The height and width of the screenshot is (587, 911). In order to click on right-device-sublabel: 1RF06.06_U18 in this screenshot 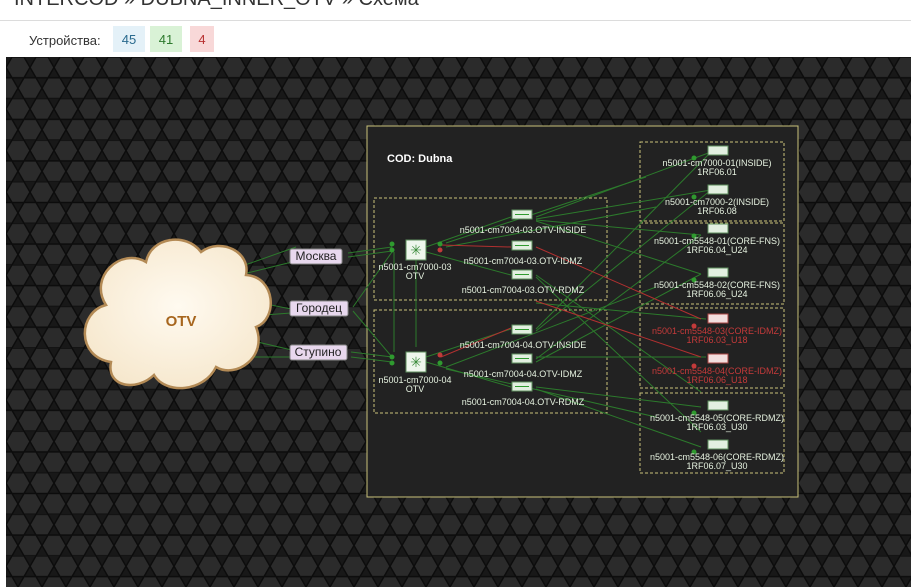, I will do `click(716, 380)`.